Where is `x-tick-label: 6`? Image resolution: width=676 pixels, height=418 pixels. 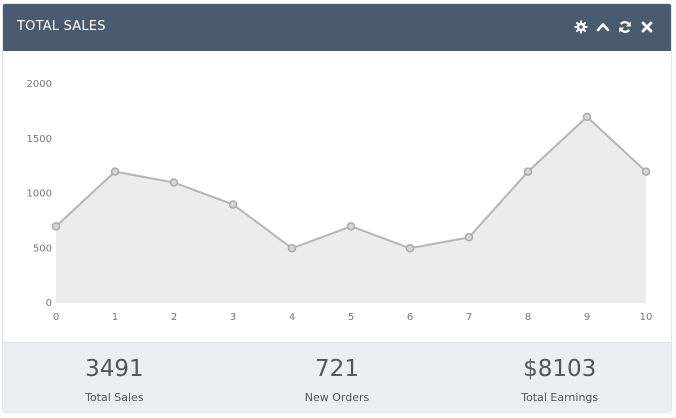
x-tick-label: 6 is located at coordinates (410, 317).